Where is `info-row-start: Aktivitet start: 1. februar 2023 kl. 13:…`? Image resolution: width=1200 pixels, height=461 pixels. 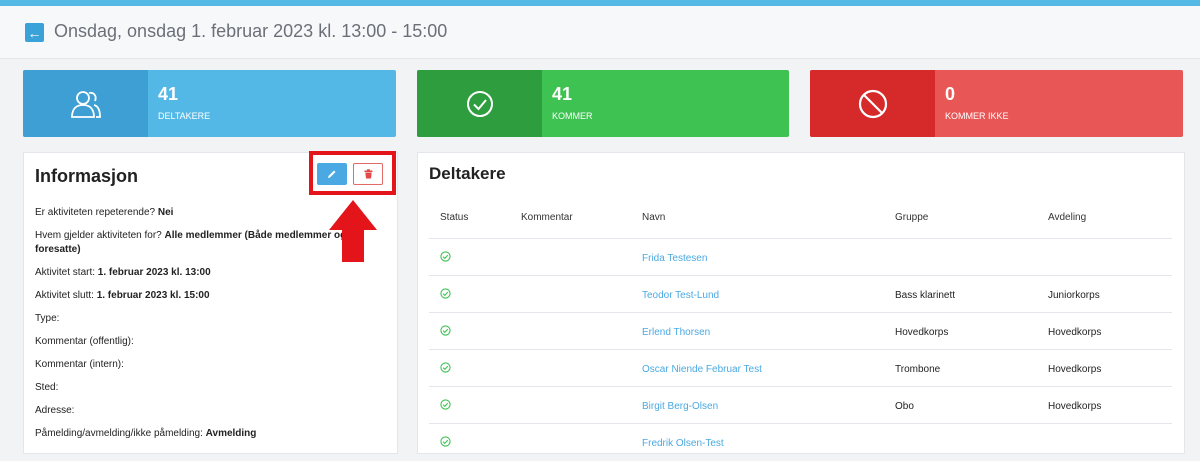 info-row-start: Aktivitet start: 1. februar 2023 kl. 13:… is located at coordinates (123, 272).